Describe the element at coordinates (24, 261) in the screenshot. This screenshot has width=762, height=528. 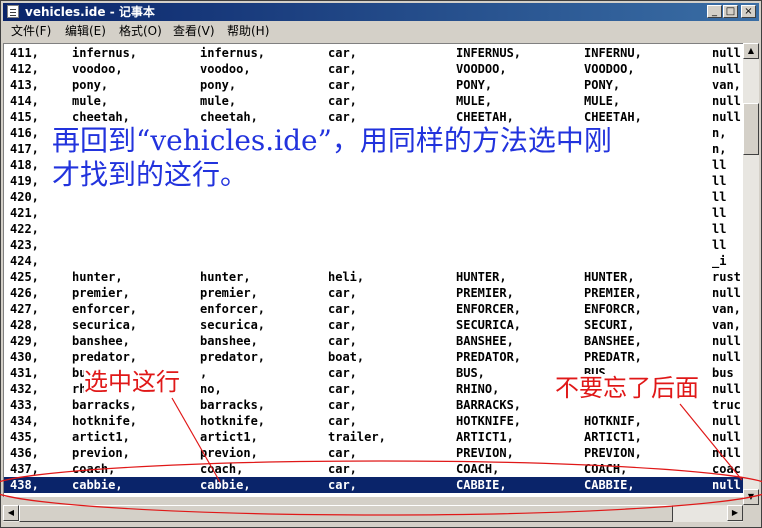
I see `line-number: 424,` at that location.